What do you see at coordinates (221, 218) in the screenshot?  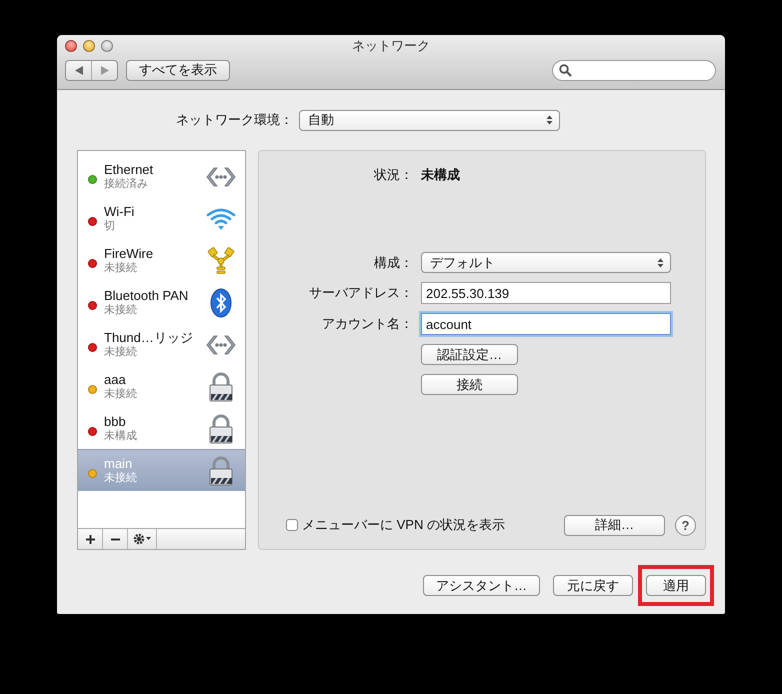 I see `wifi-icon` at bounding box center [221, 218].